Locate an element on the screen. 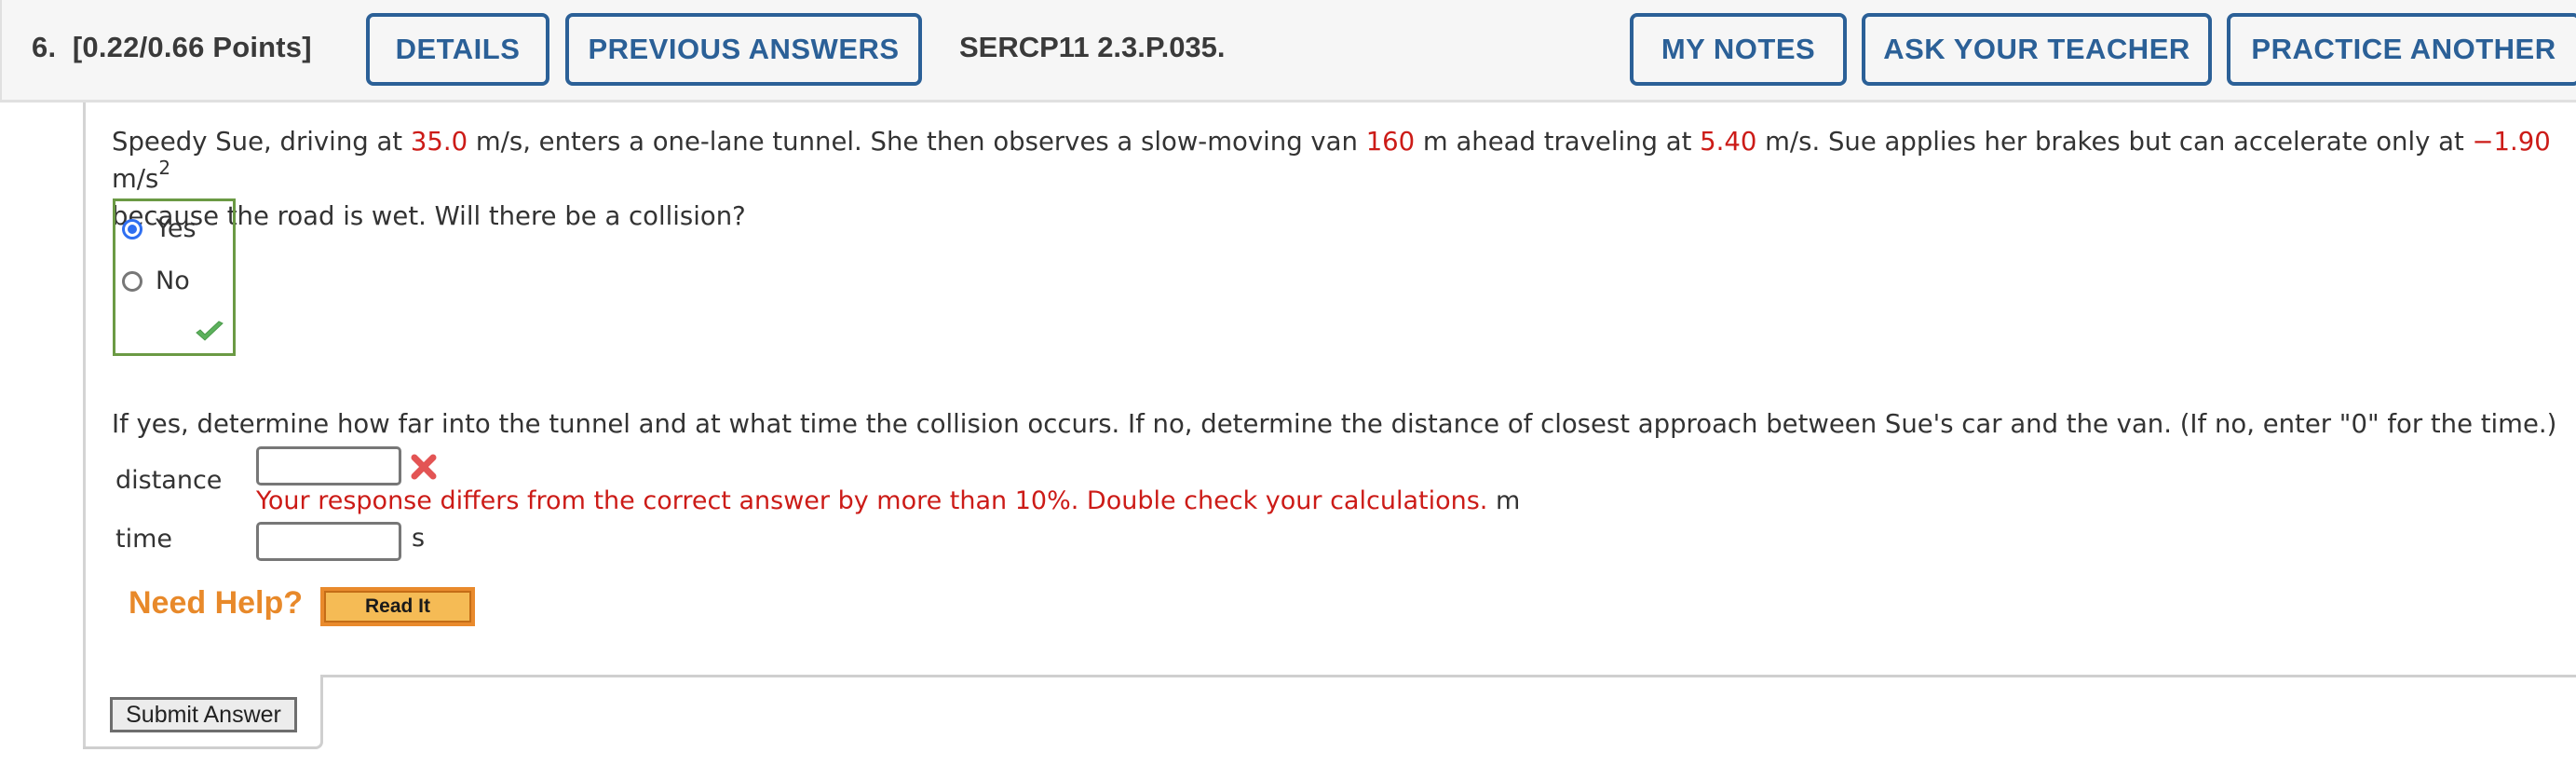  checkmark-icon is located at coordinates (209, 334).